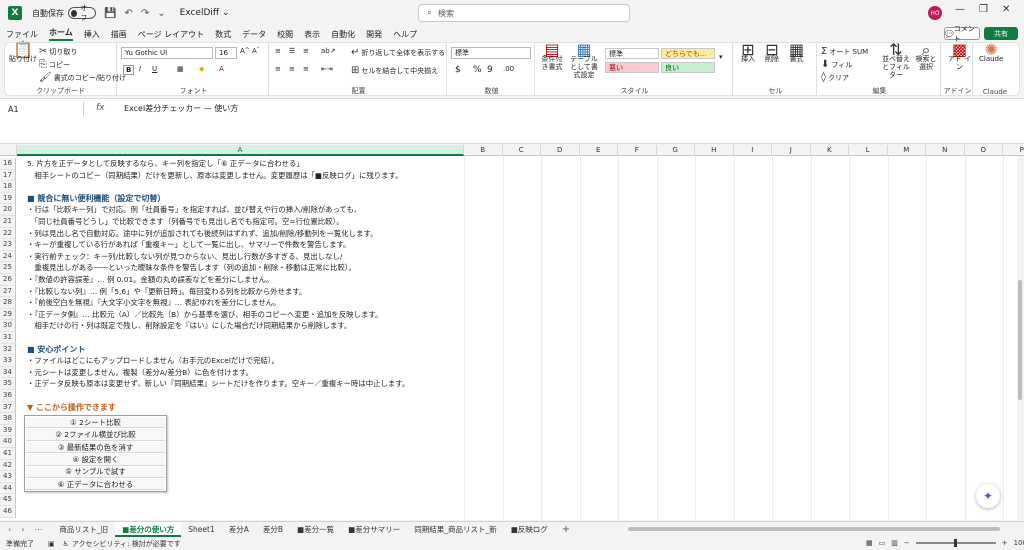 This screenshot has height=550, width=1024. I want to click on format-as-table-button: ▦ テーブルとして書式設定, so click(584, 61).